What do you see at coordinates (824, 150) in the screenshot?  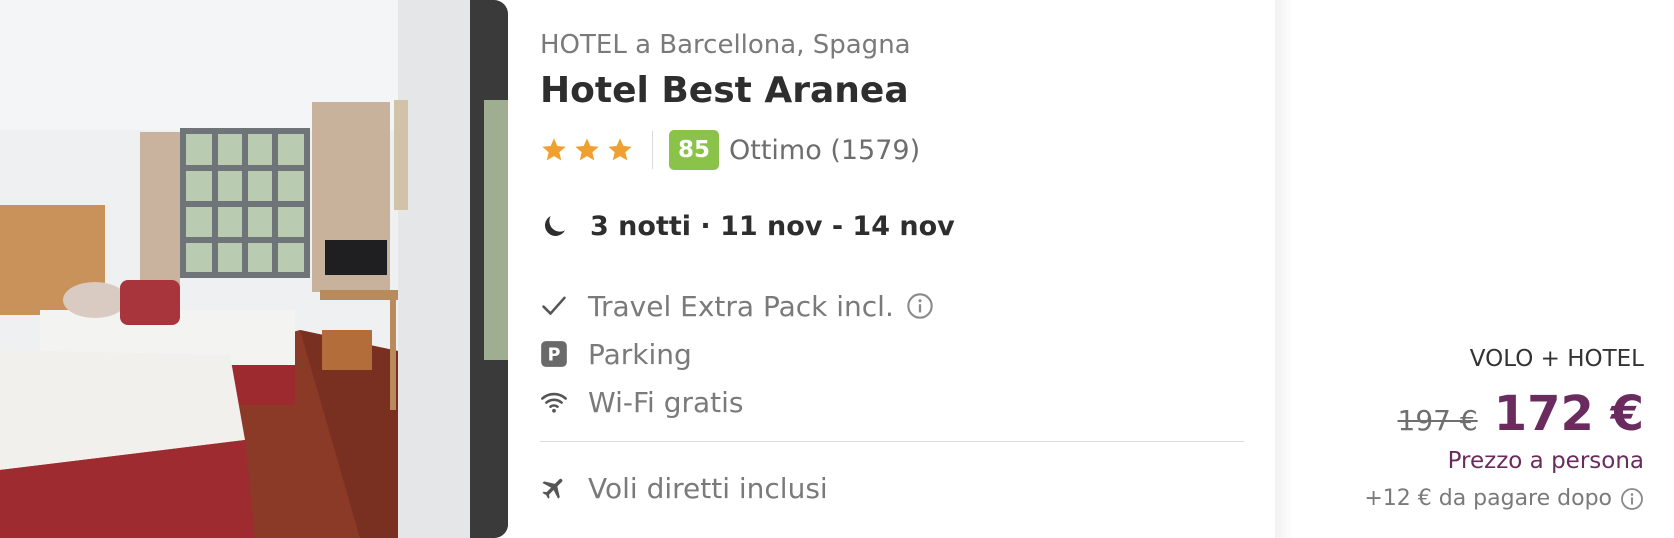 I see `review-rating-text: Ottimo (1579)` at bounding box center [824, 150].